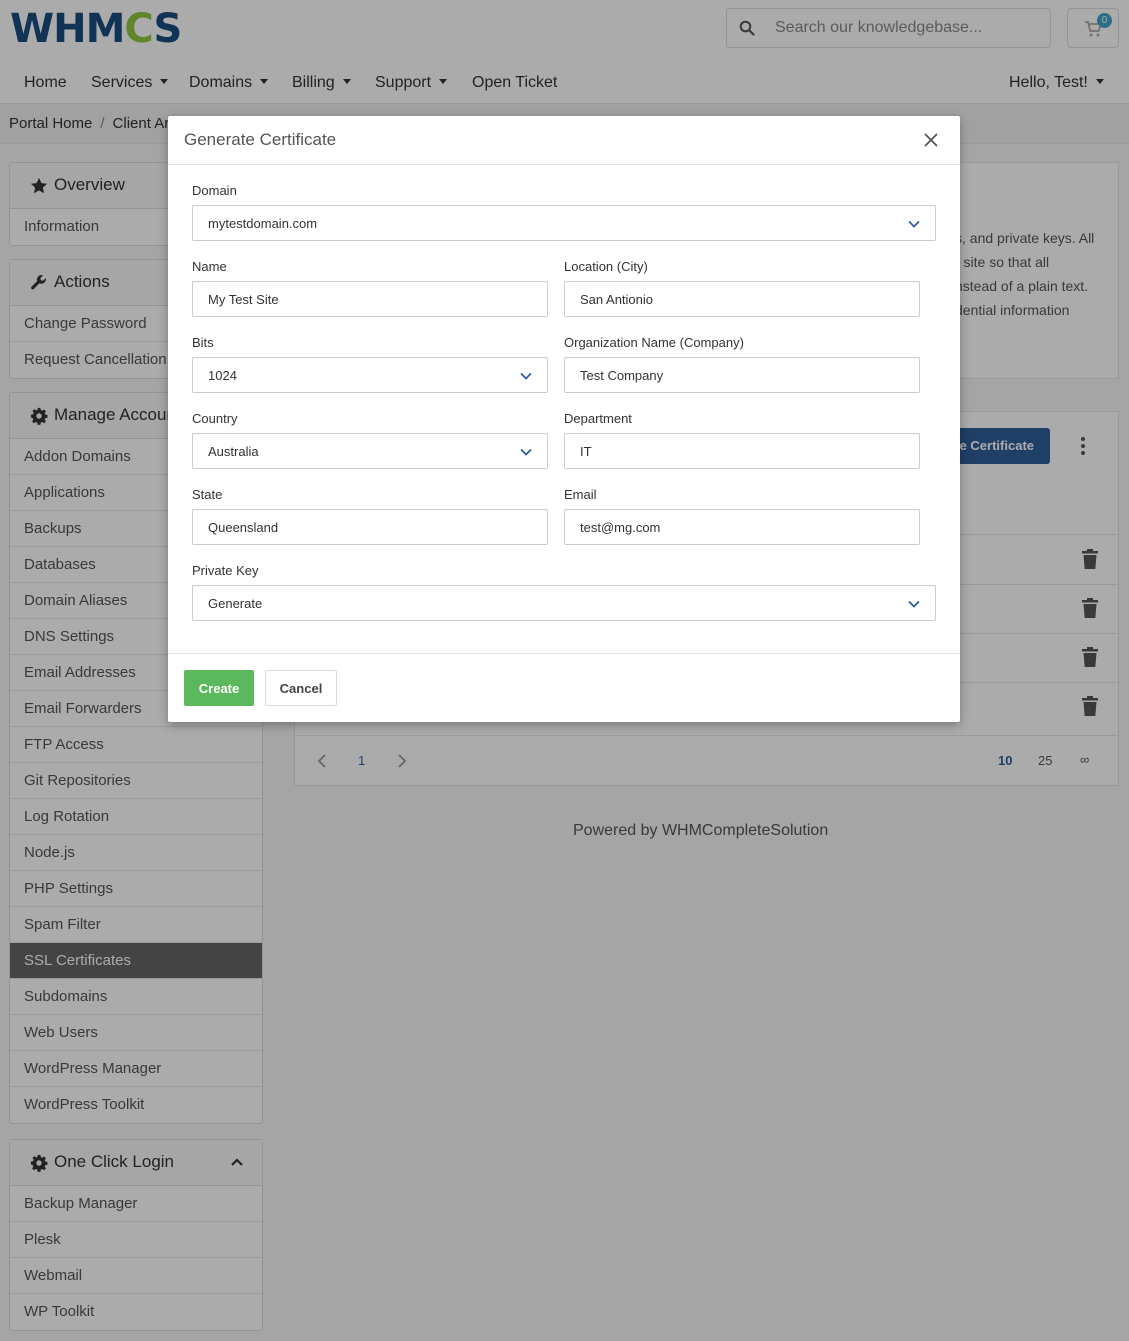 The height and width of the screenshot is (1341, 1129). Describe the element at coordinates (742, 527) in the screenshot. I see `email-field` at that location.